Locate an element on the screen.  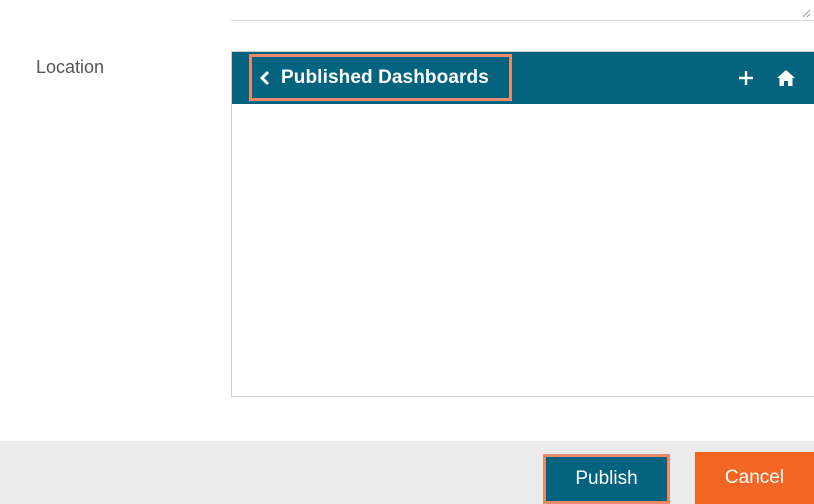
location-header: Published Dashboards is located at coordinates (523, 78).